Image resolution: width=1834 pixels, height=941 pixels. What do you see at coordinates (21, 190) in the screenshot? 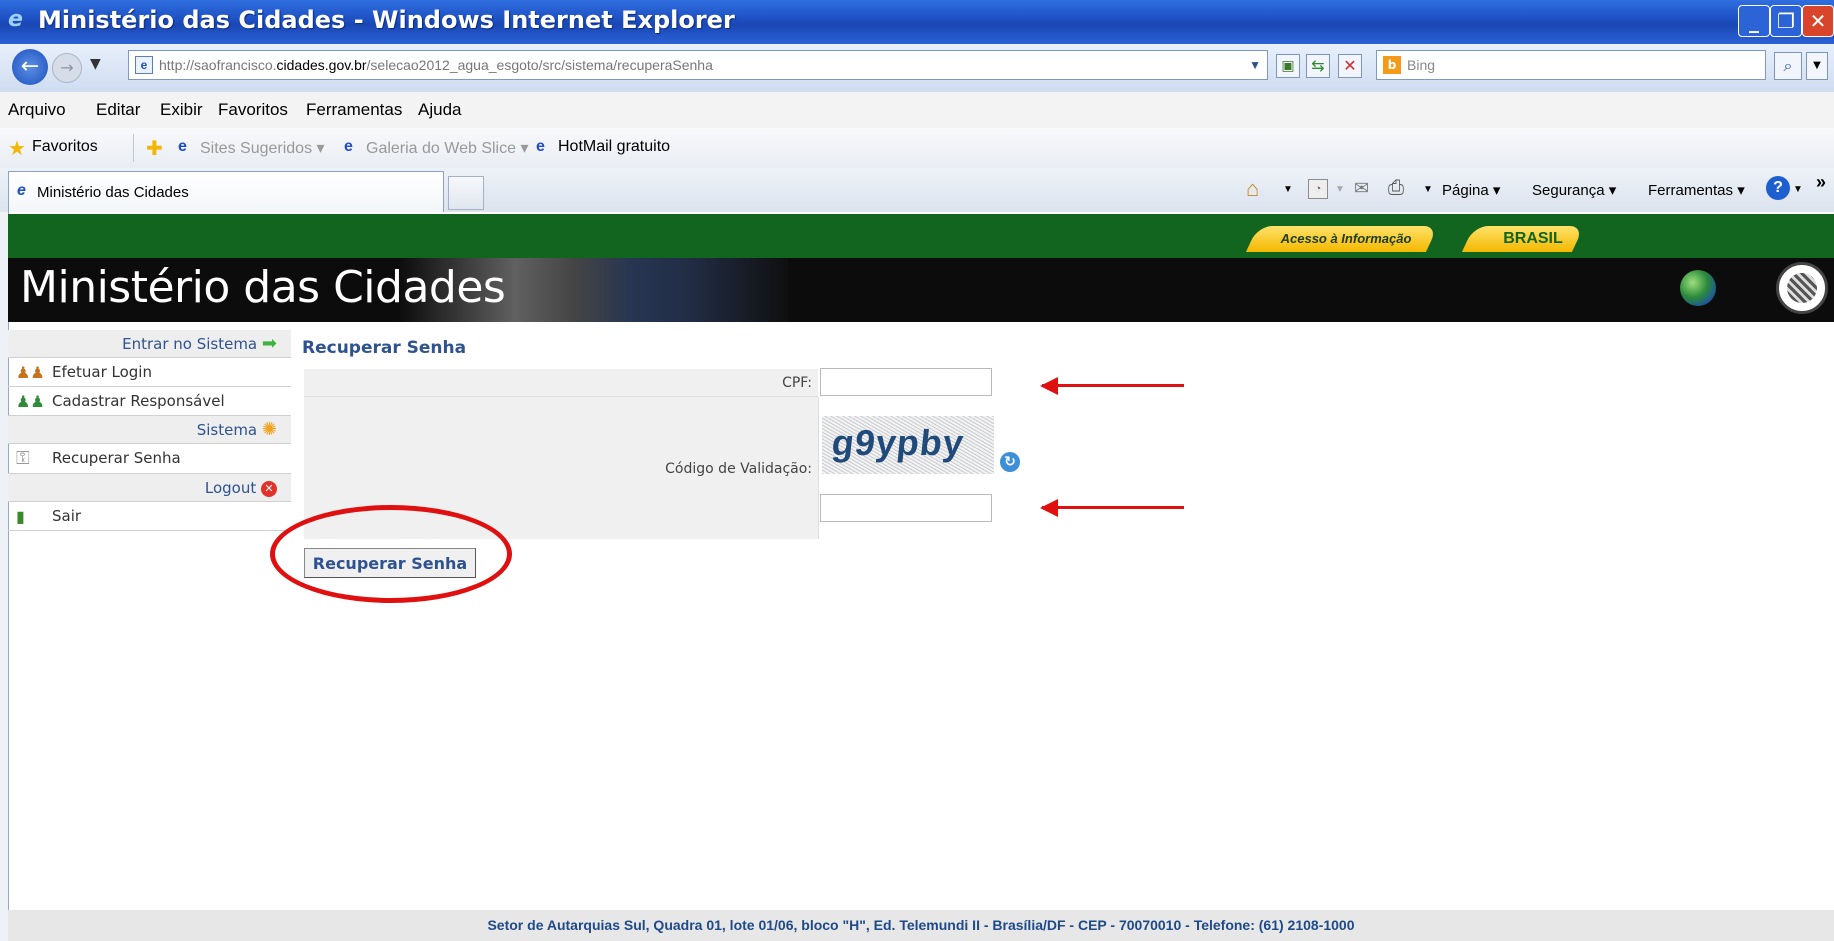
I see `ie-tab-icon: e` at bounding box center [21, 190].